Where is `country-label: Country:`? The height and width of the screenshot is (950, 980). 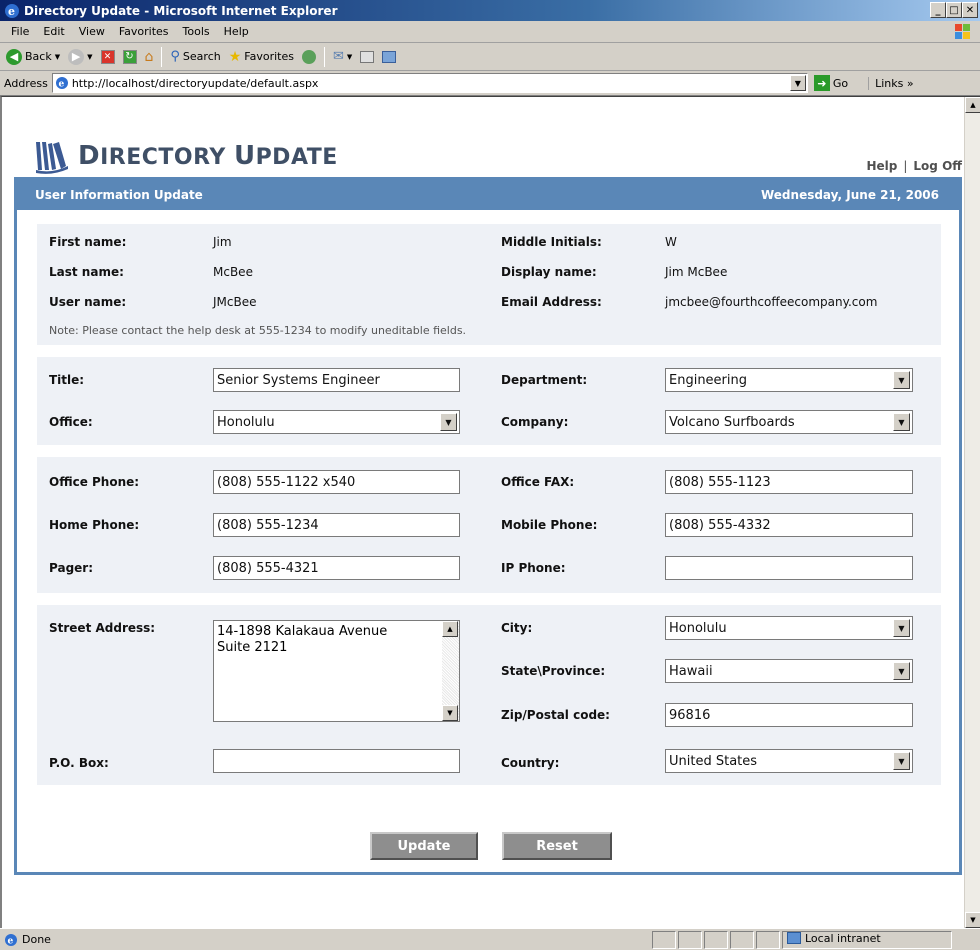
country-label: Country: is located at coordinates (530, 763).